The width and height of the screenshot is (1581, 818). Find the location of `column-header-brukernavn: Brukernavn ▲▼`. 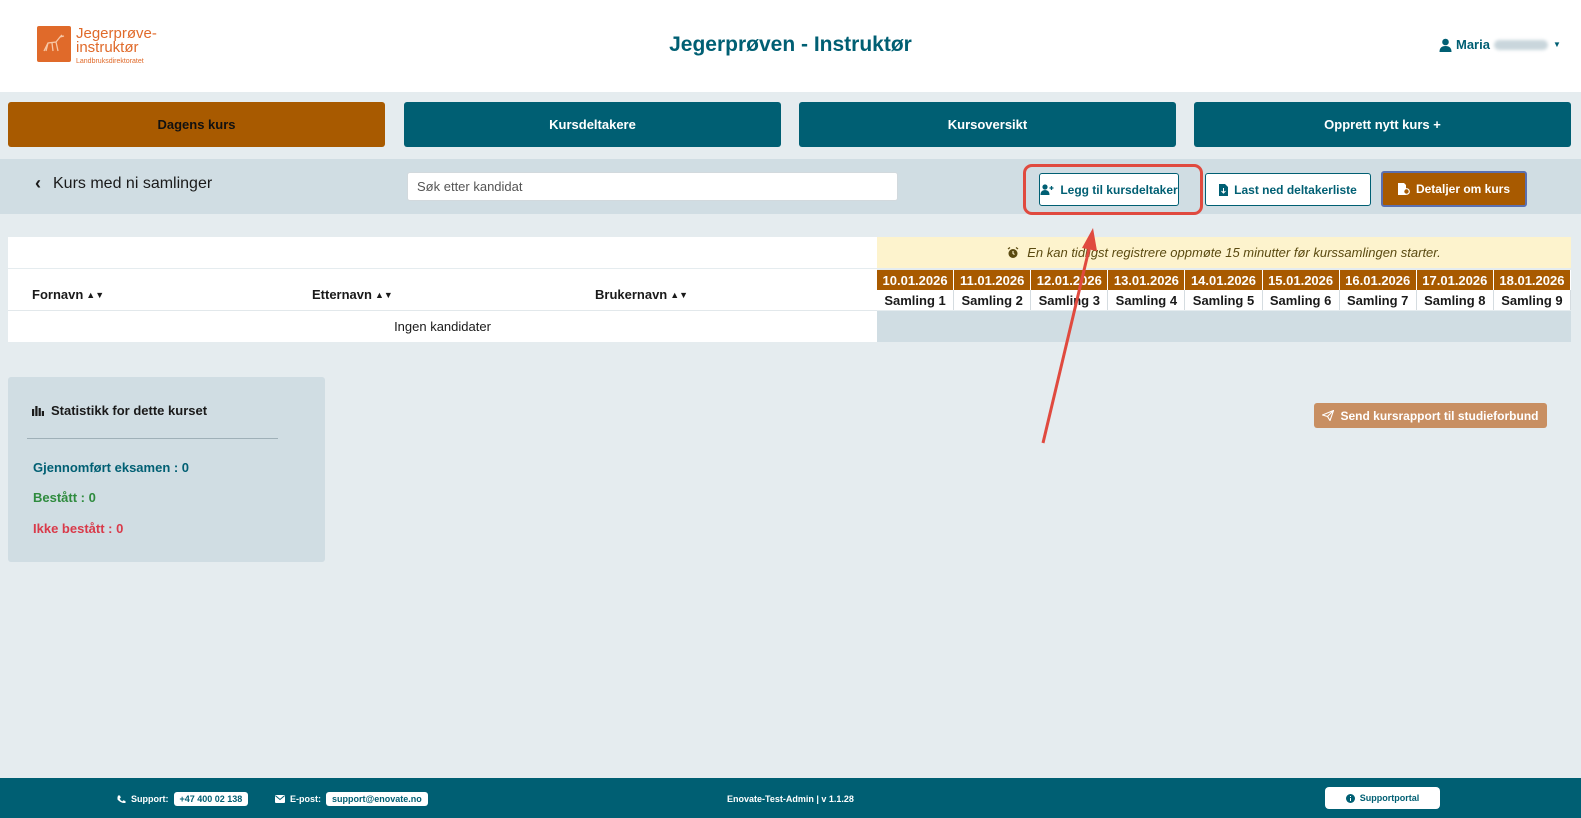

column-header-brukernavn: Brukernavn ▲▼ is located at coordinates (641, 294).